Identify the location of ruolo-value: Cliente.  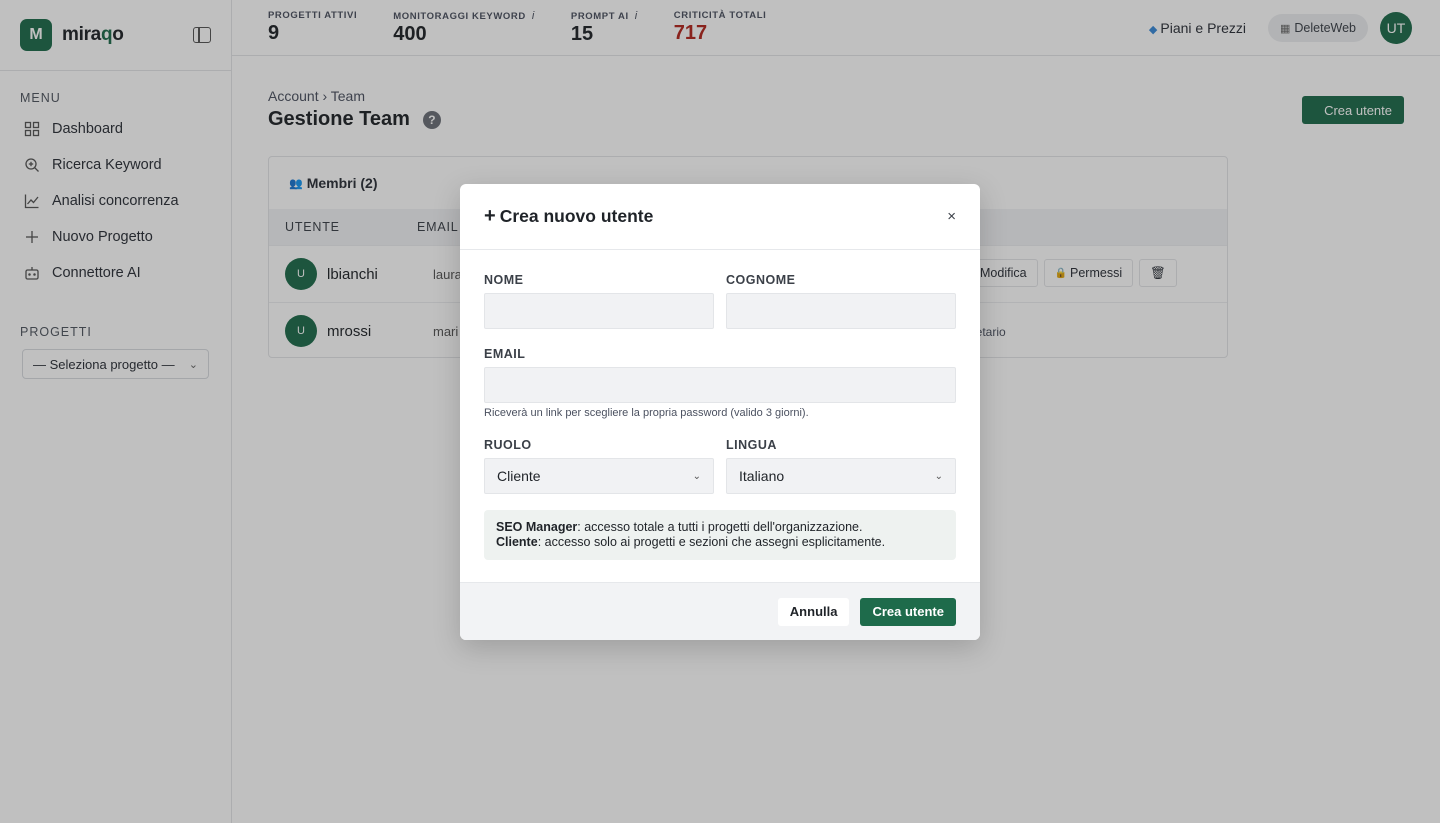
(519, 476).